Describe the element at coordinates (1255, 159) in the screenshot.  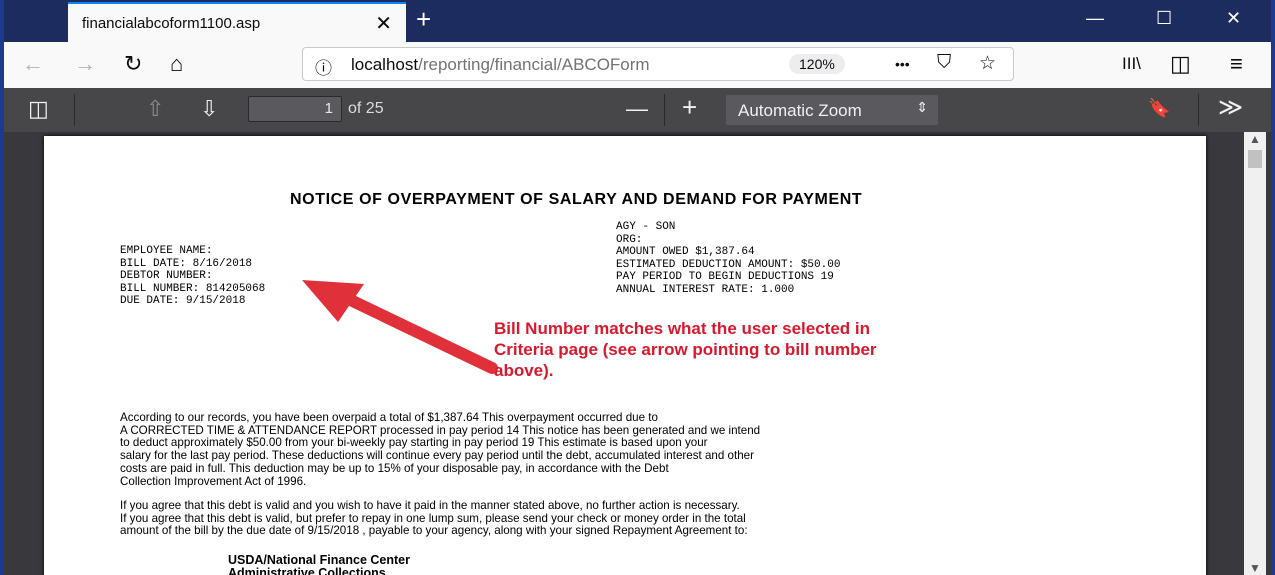
I see `scroll-thumb` at that location.